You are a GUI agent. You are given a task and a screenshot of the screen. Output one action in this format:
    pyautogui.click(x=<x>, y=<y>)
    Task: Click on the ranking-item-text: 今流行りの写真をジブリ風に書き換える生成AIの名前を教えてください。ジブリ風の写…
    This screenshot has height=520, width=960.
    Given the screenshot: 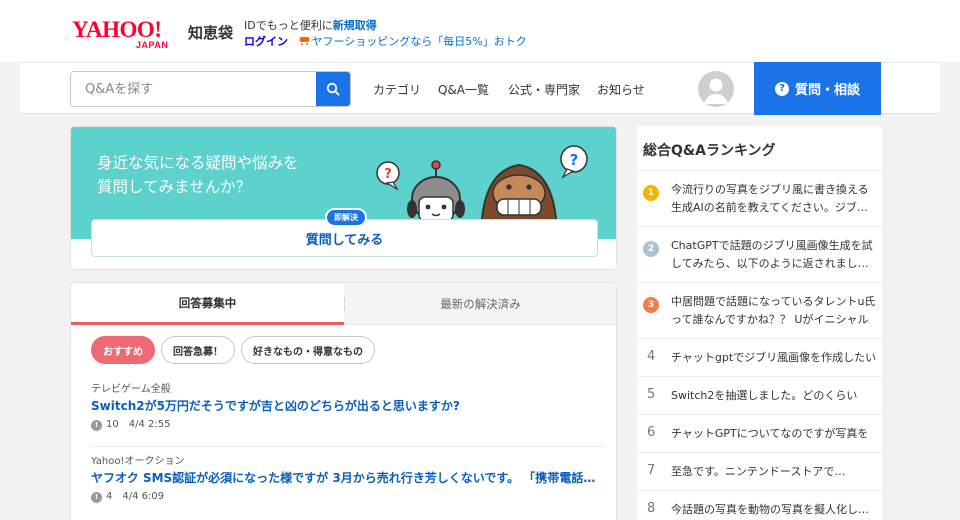 What is the action you would take?
    pyautogui.click(x=770, y=198)
    